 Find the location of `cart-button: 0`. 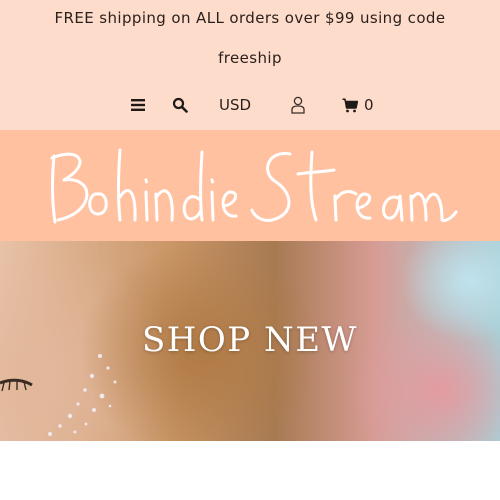

cart-button: 0 is located at coordinates (358, 105).